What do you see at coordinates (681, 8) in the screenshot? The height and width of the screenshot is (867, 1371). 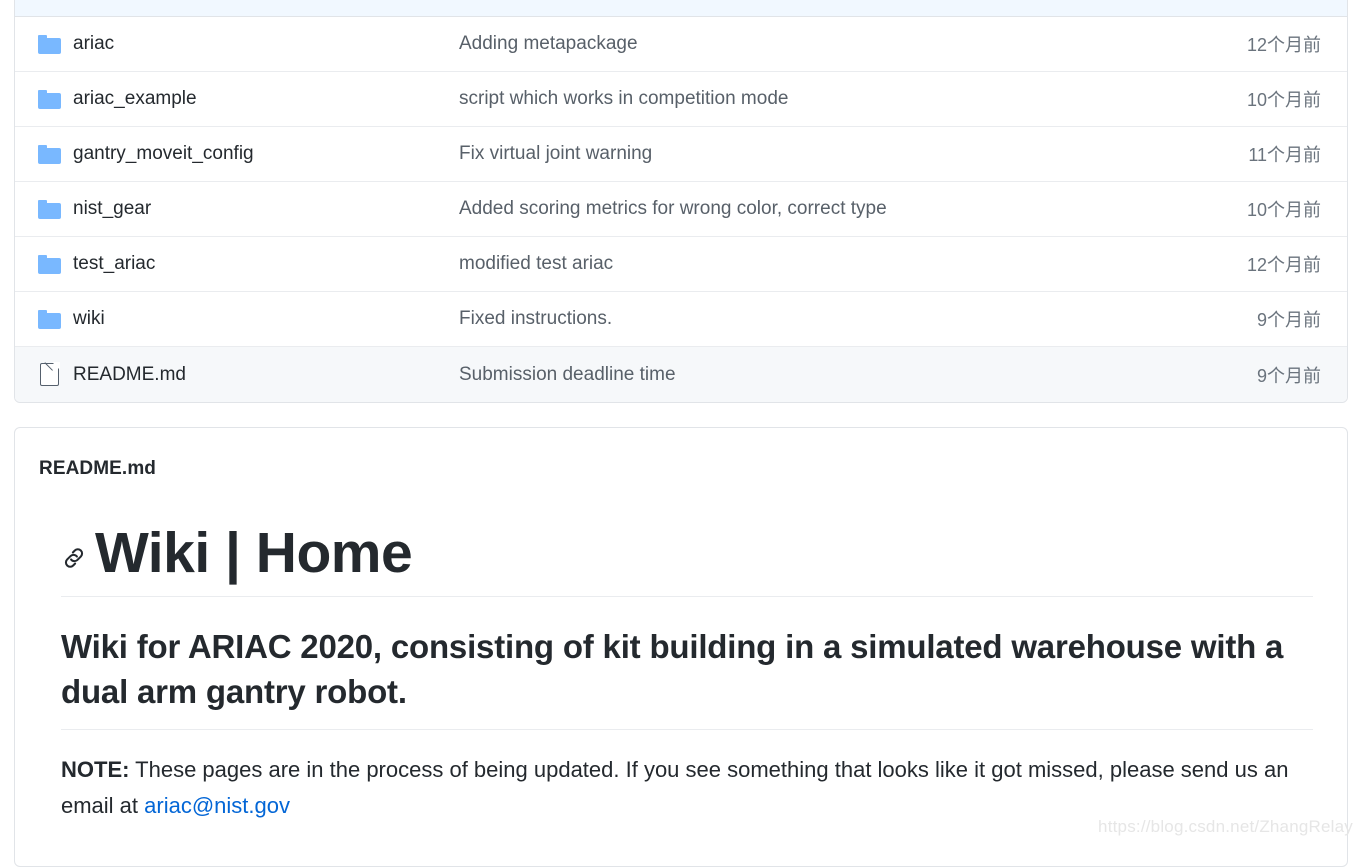 I see `file-listing-header` at bounding box center [681, 8].